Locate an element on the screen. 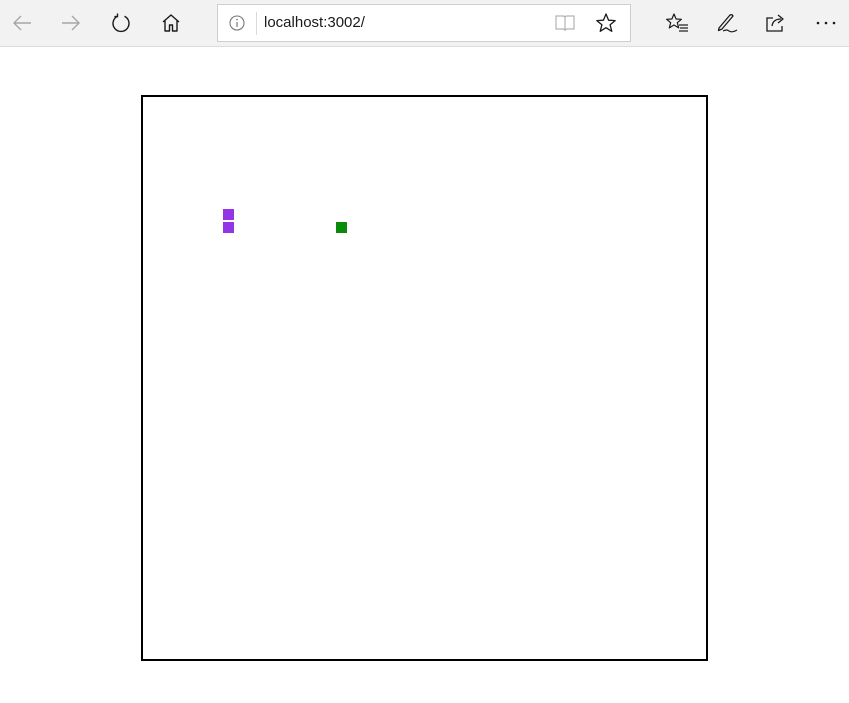  url-text: localhost:3002/ is located at coordinates (314, 23).